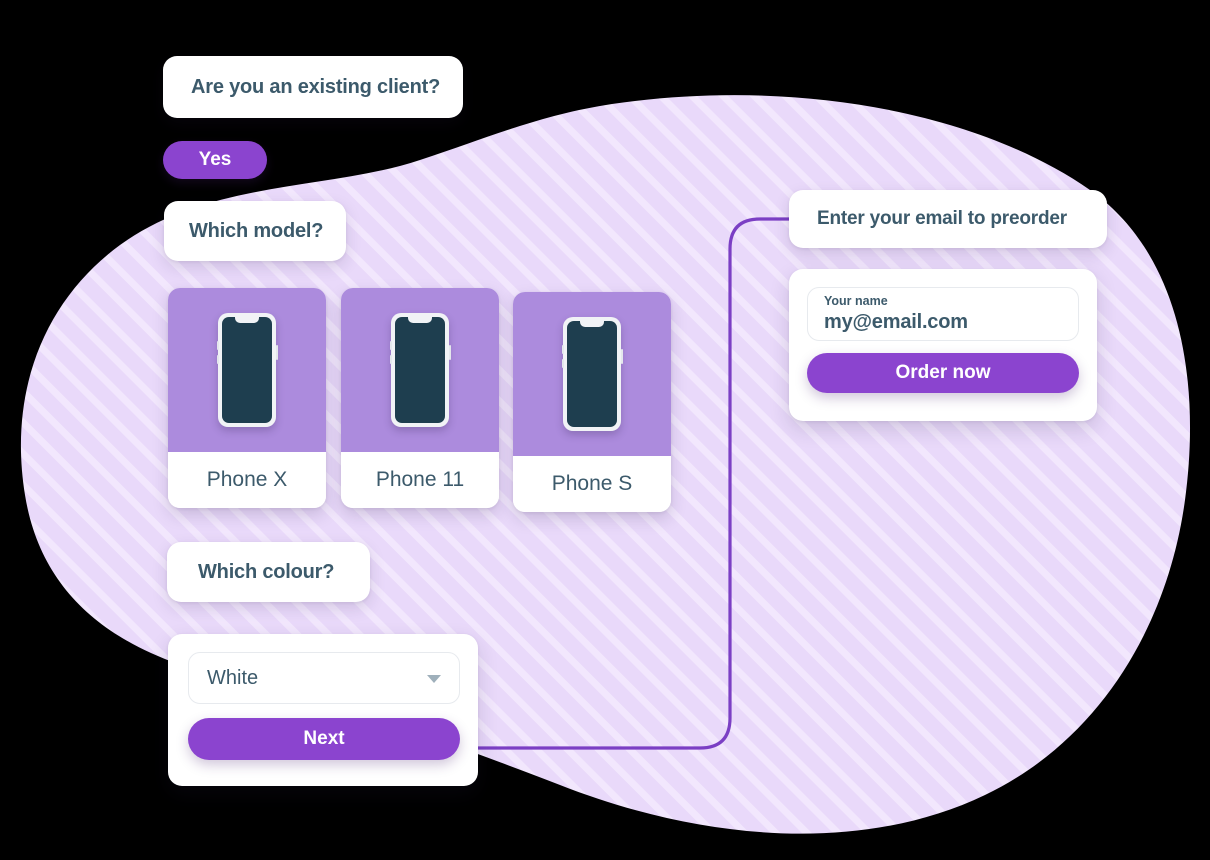  I want to click on question-which-model: Which model?, so click(255, 231).